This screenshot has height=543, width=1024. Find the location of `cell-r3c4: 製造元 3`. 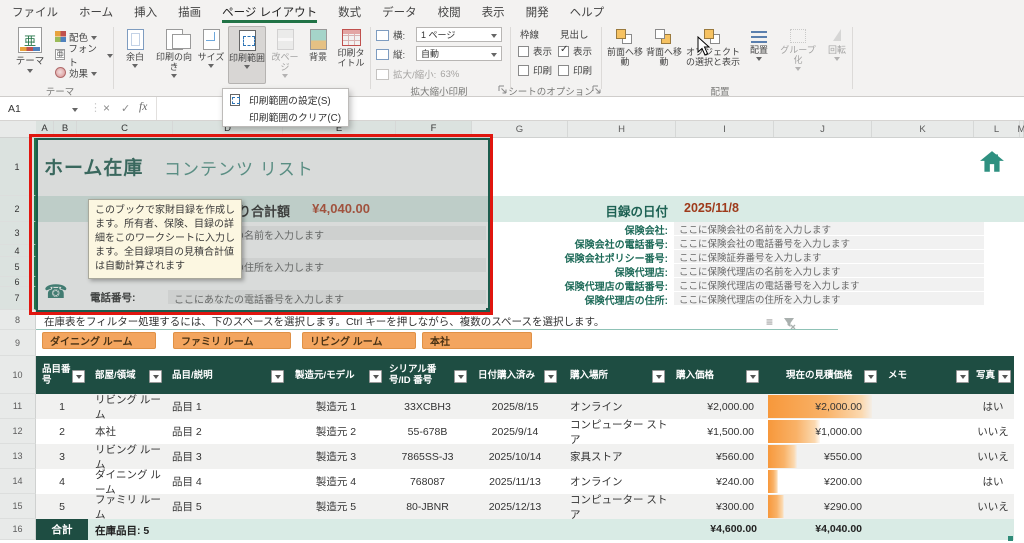

cell-r3c4: 製造元 3 is located at coordinates (336, 456).